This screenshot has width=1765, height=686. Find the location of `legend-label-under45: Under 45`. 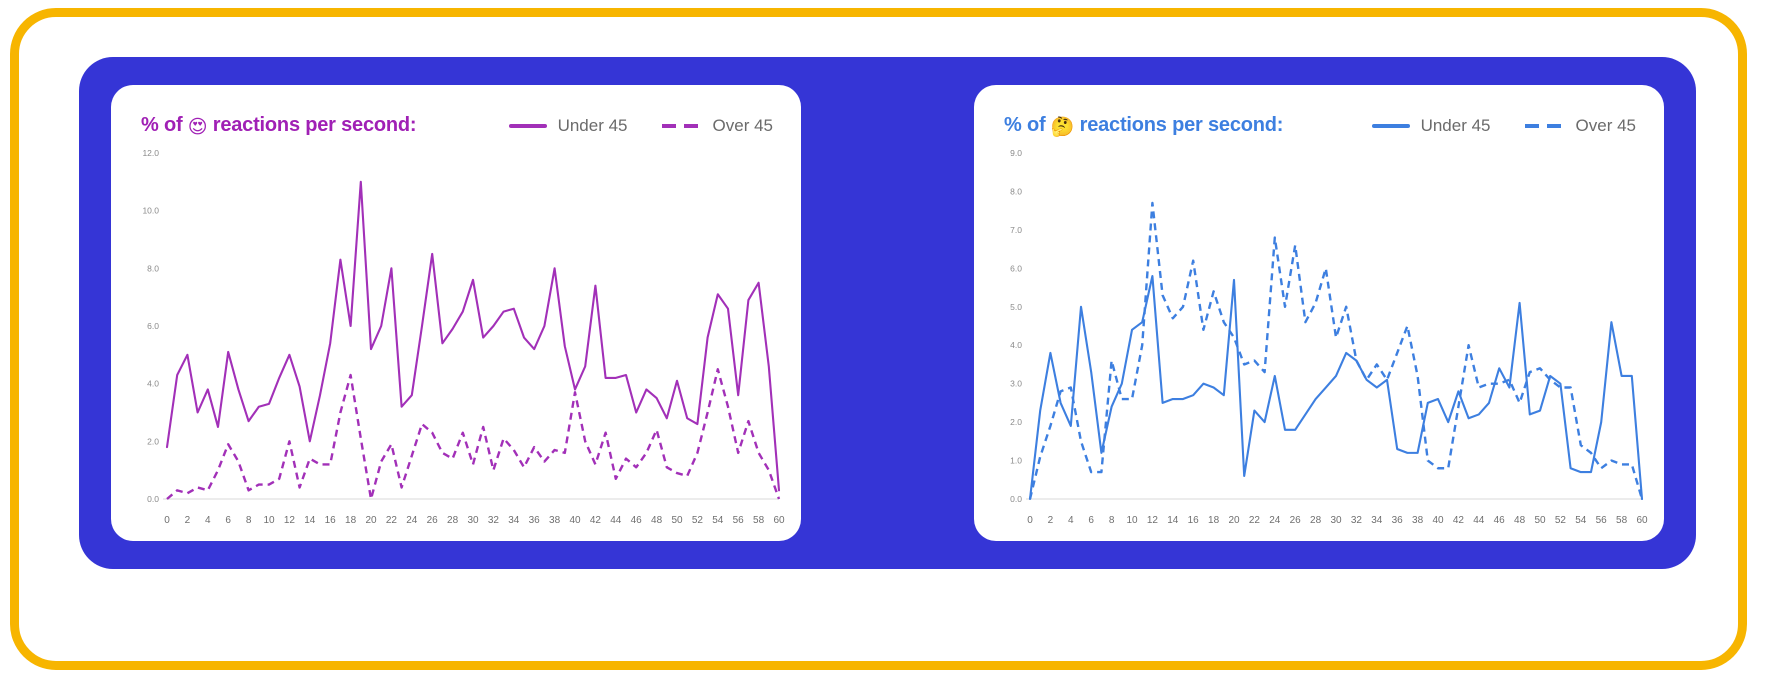

legend-label-under45: Under 45 is located at coordinates (592, 125).